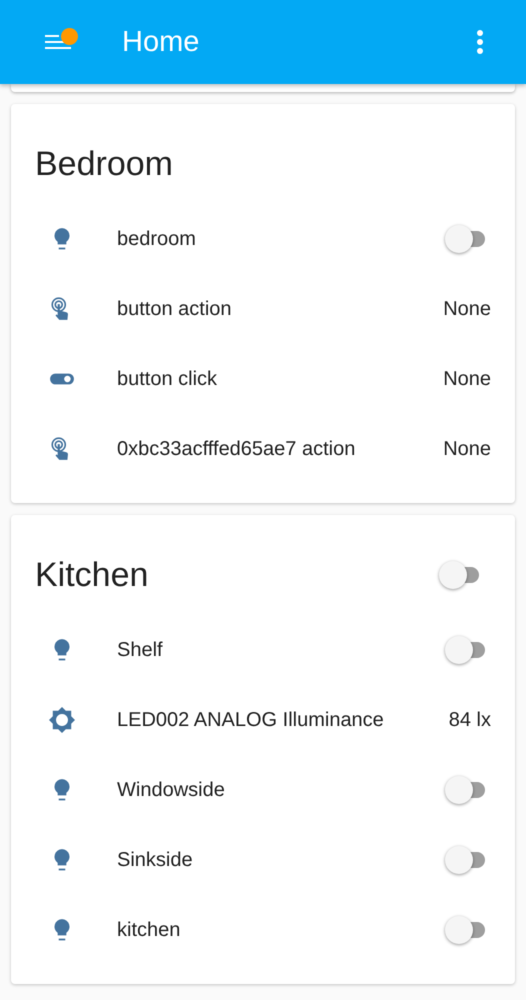 This screenshot has height=1000, width=526. Describe the element at coordinates (280, 449) in the screenshot. I see `entity-name: 0xbc33acfffed65ae7 action` at that location.